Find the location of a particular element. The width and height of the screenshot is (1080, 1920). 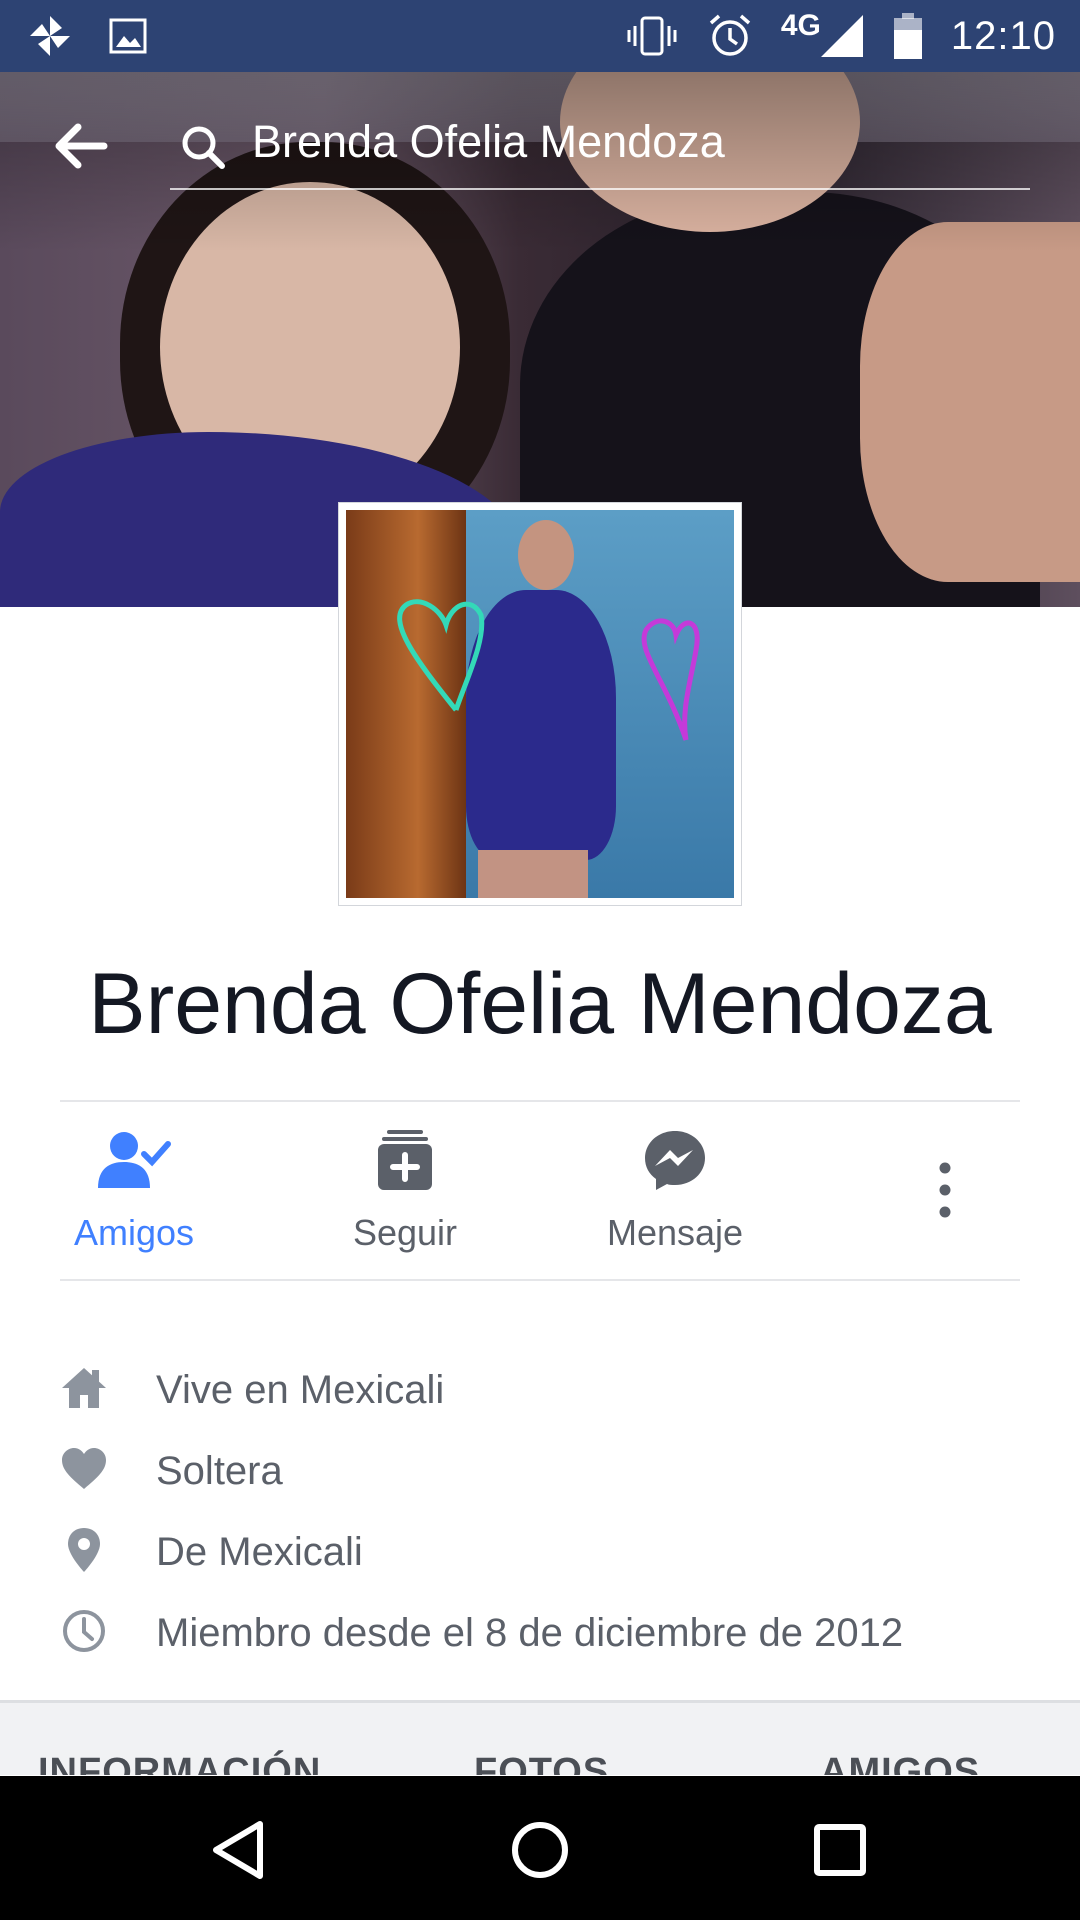

battery-icon is located at coordinates (907, 36).